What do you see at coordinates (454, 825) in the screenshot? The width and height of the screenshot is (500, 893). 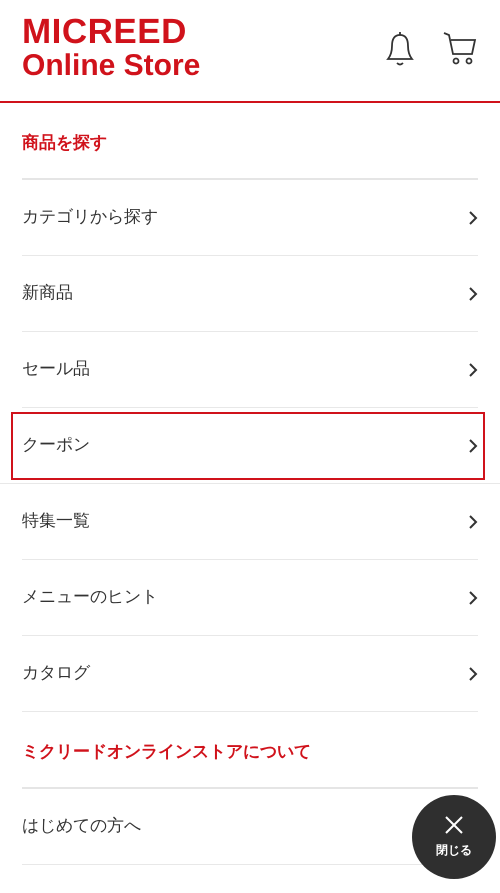 I see `close-icon` at bounding box center [454, 825].